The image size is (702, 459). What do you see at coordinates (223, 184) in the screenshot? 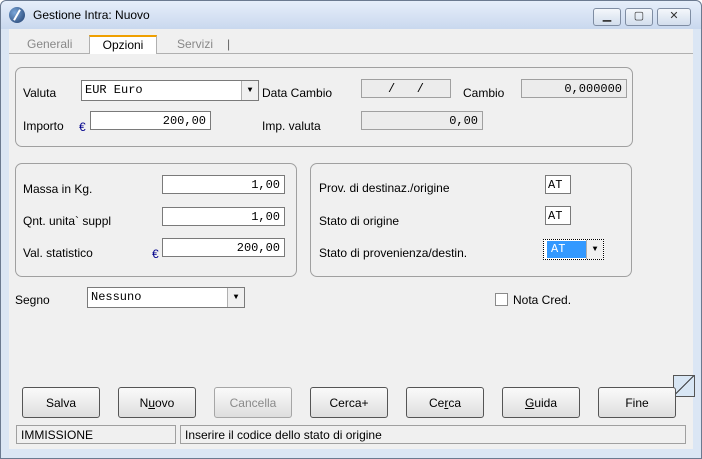
I see `massa-field: 1,00` at bounding box center [223, 184].